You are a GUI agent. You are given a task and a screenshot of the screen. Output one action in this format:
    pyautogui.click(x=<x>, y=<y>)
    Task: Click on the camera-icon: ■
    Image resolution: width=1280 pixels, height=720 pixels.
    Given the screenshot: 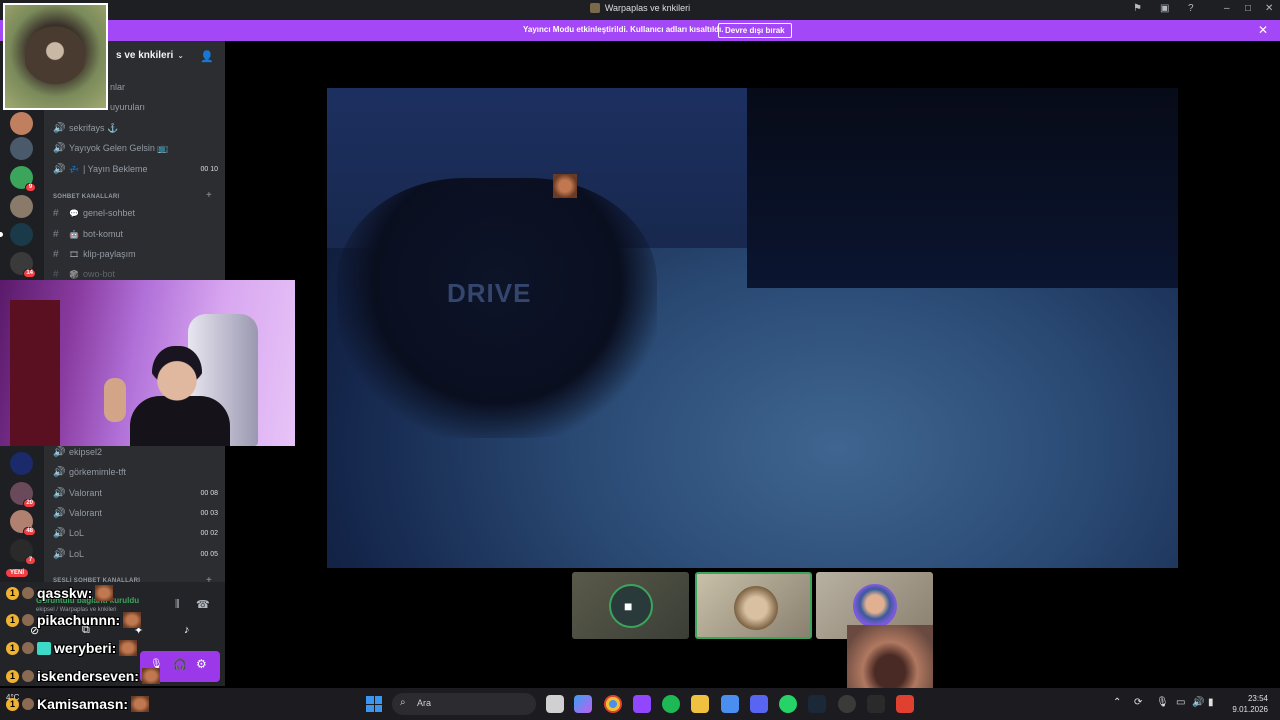 What is the action you would take?
    pyautogui.click(x=628, y=606)
    